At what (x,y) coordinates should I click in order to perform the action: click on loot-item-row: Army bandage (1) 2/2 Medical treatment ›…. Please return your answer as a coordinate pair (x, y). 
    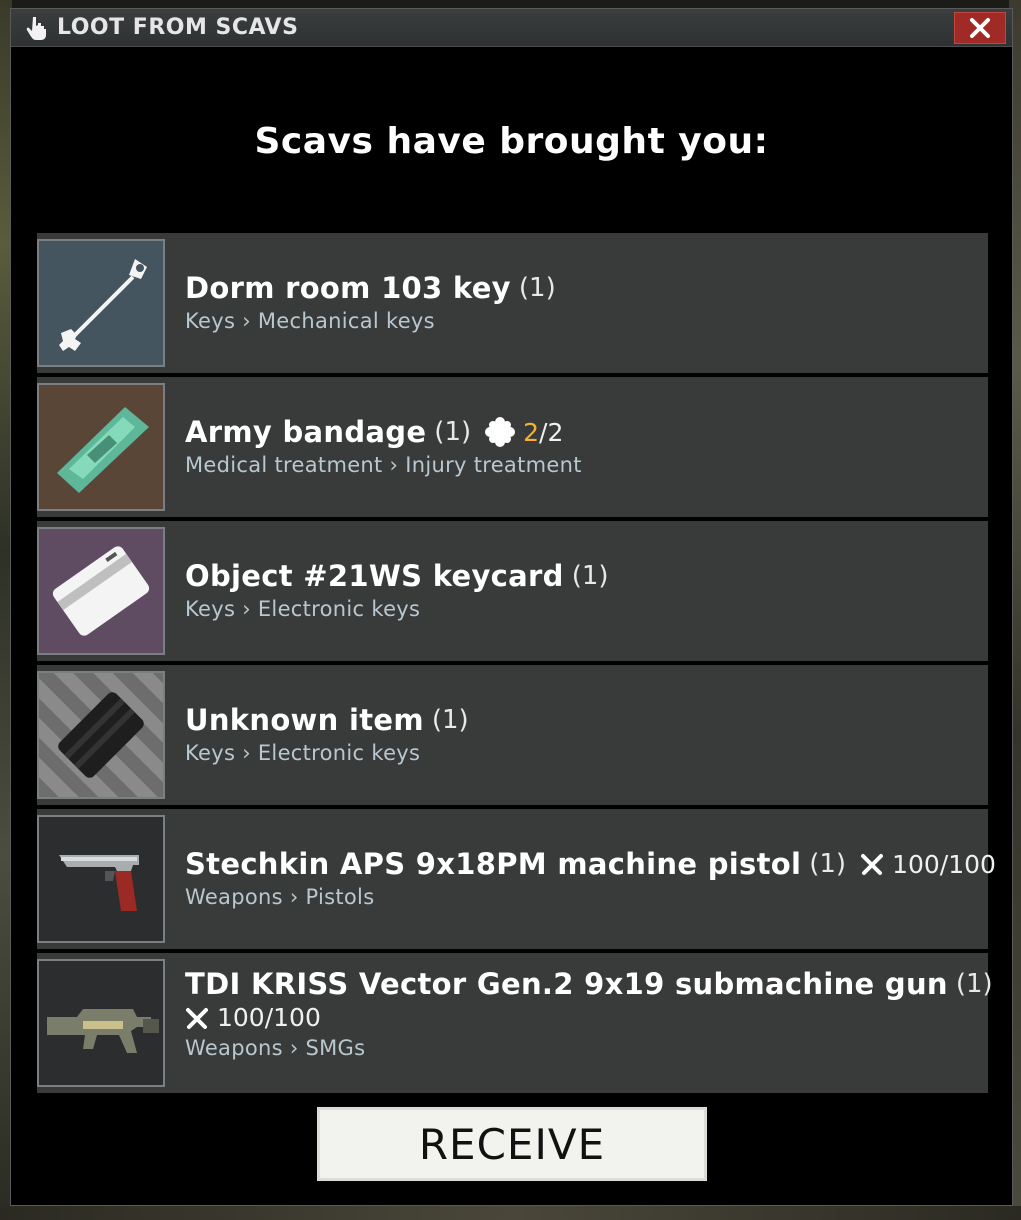
    Looking at the image, I should click on (512, 447).